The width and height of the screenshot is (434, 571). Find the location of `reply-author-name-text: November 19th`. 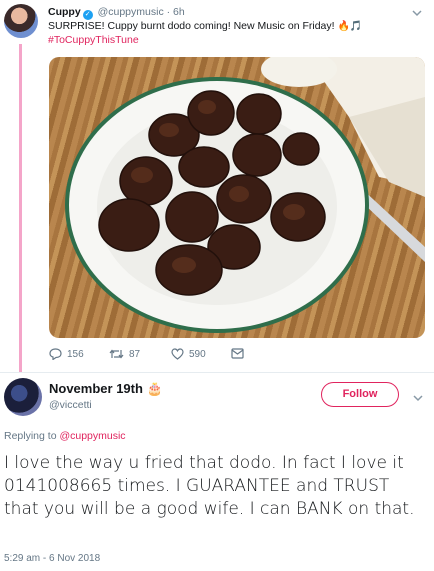

reply-author-name-text: November 19th is located at coordinates (96, 388).